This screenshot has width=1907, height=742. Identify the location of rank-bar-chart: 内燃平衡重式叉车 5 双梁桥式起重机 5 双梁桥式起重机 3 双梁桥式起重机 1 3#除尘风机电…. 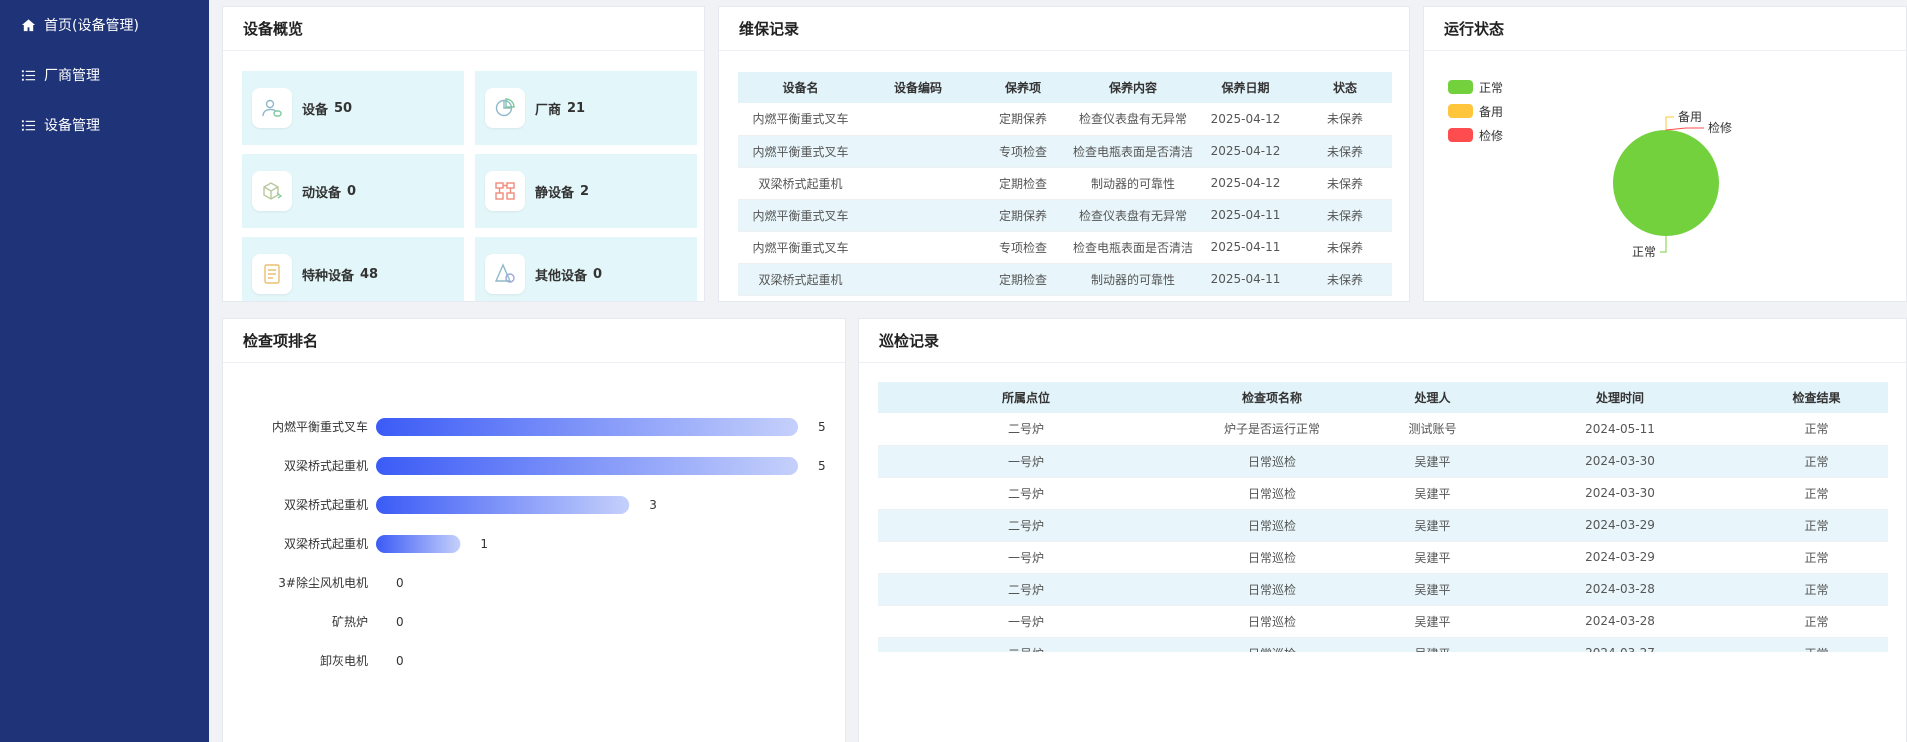
(549, 543).